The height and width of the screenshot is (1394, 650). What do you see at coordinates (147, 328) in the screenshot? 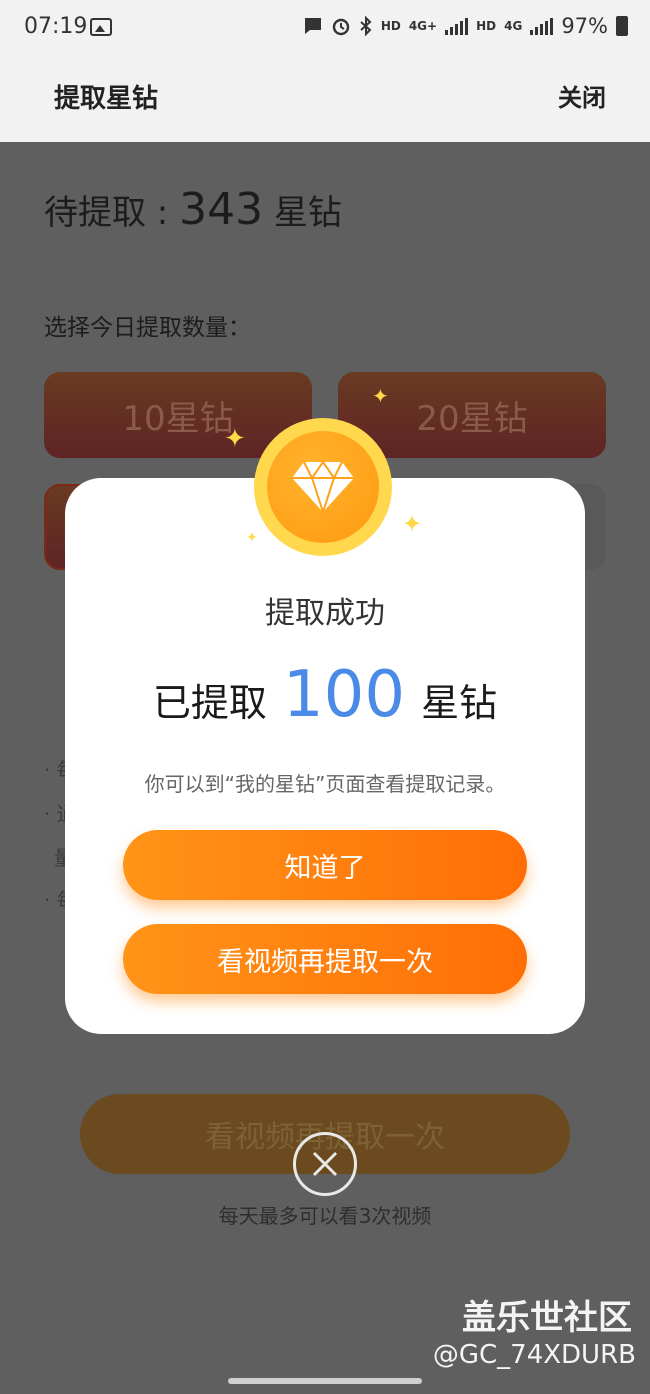
I see `select-amount-label: 选择今日提取数量：` at bounding box center [147, 328].